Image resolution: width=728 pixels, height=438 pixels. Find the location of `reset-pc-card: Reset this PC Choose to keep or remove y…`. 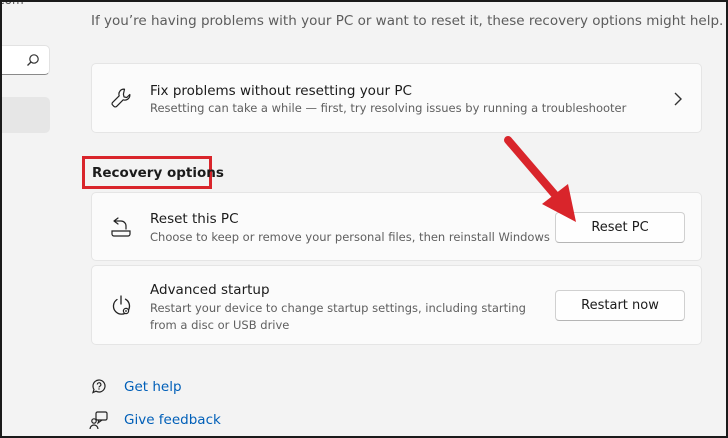

reset-pc-card: Reset this PC Choose to keep or remove y… is located at coordinates (396, 226).